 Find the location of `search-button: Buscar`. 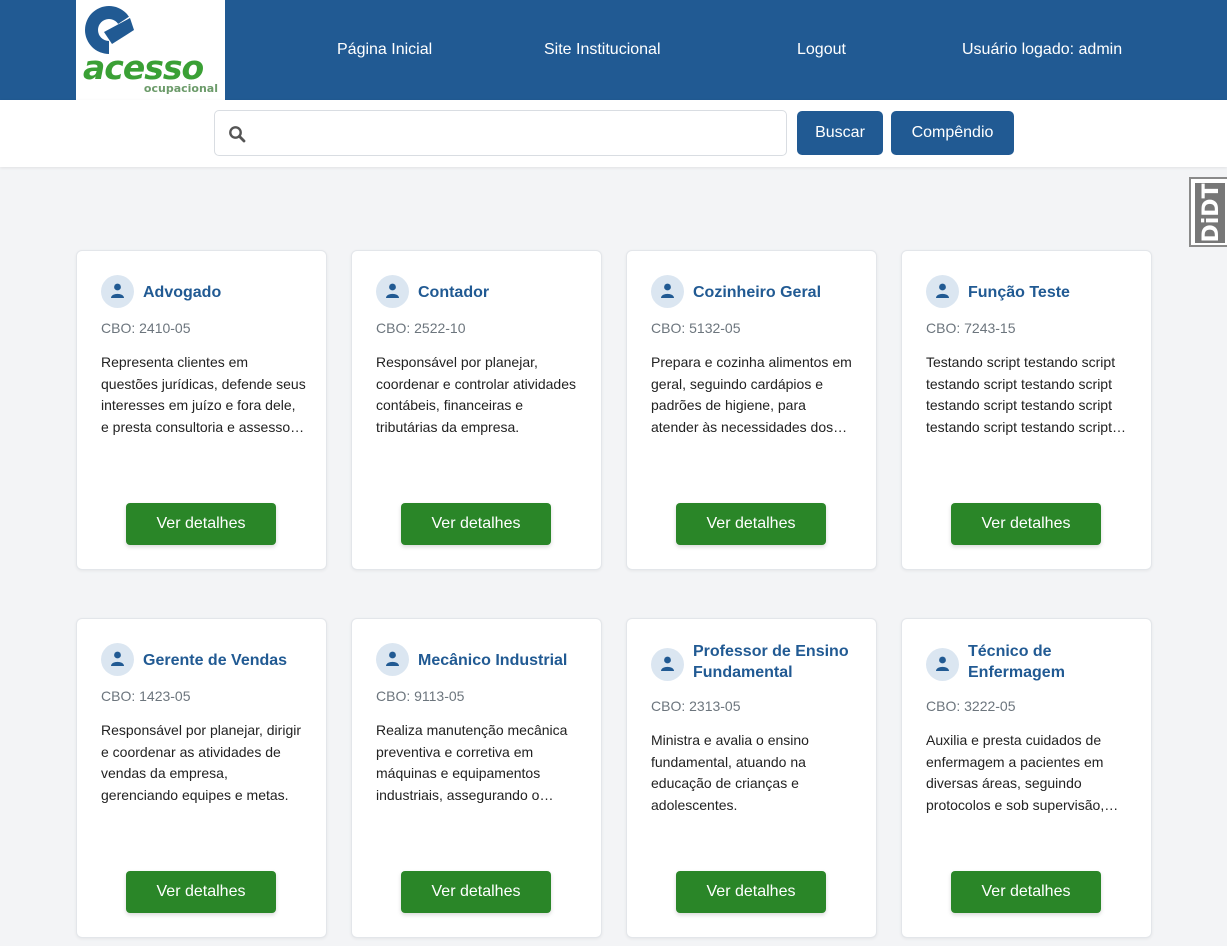

search-button: Buscar is located at coordinates (840, 133).